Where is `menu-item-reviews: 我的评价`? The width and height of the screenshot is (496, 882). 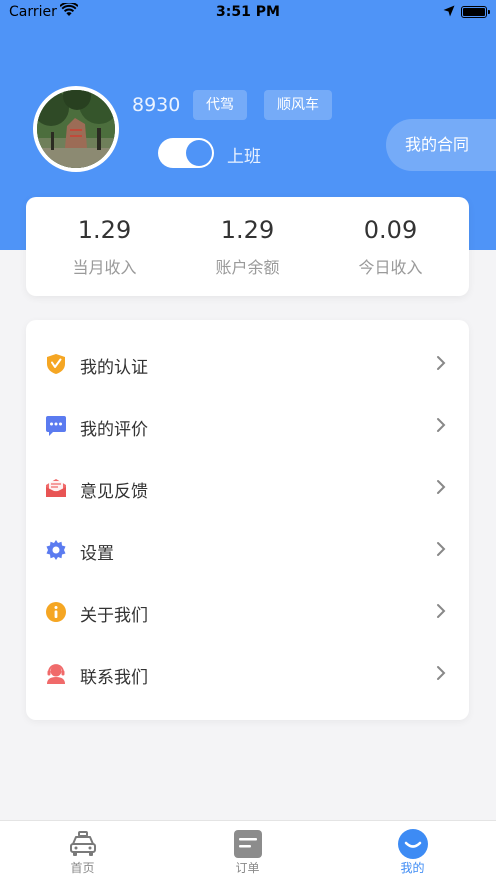
menu-item-reviews: 我的评价 is located at coordinates (247, 426).